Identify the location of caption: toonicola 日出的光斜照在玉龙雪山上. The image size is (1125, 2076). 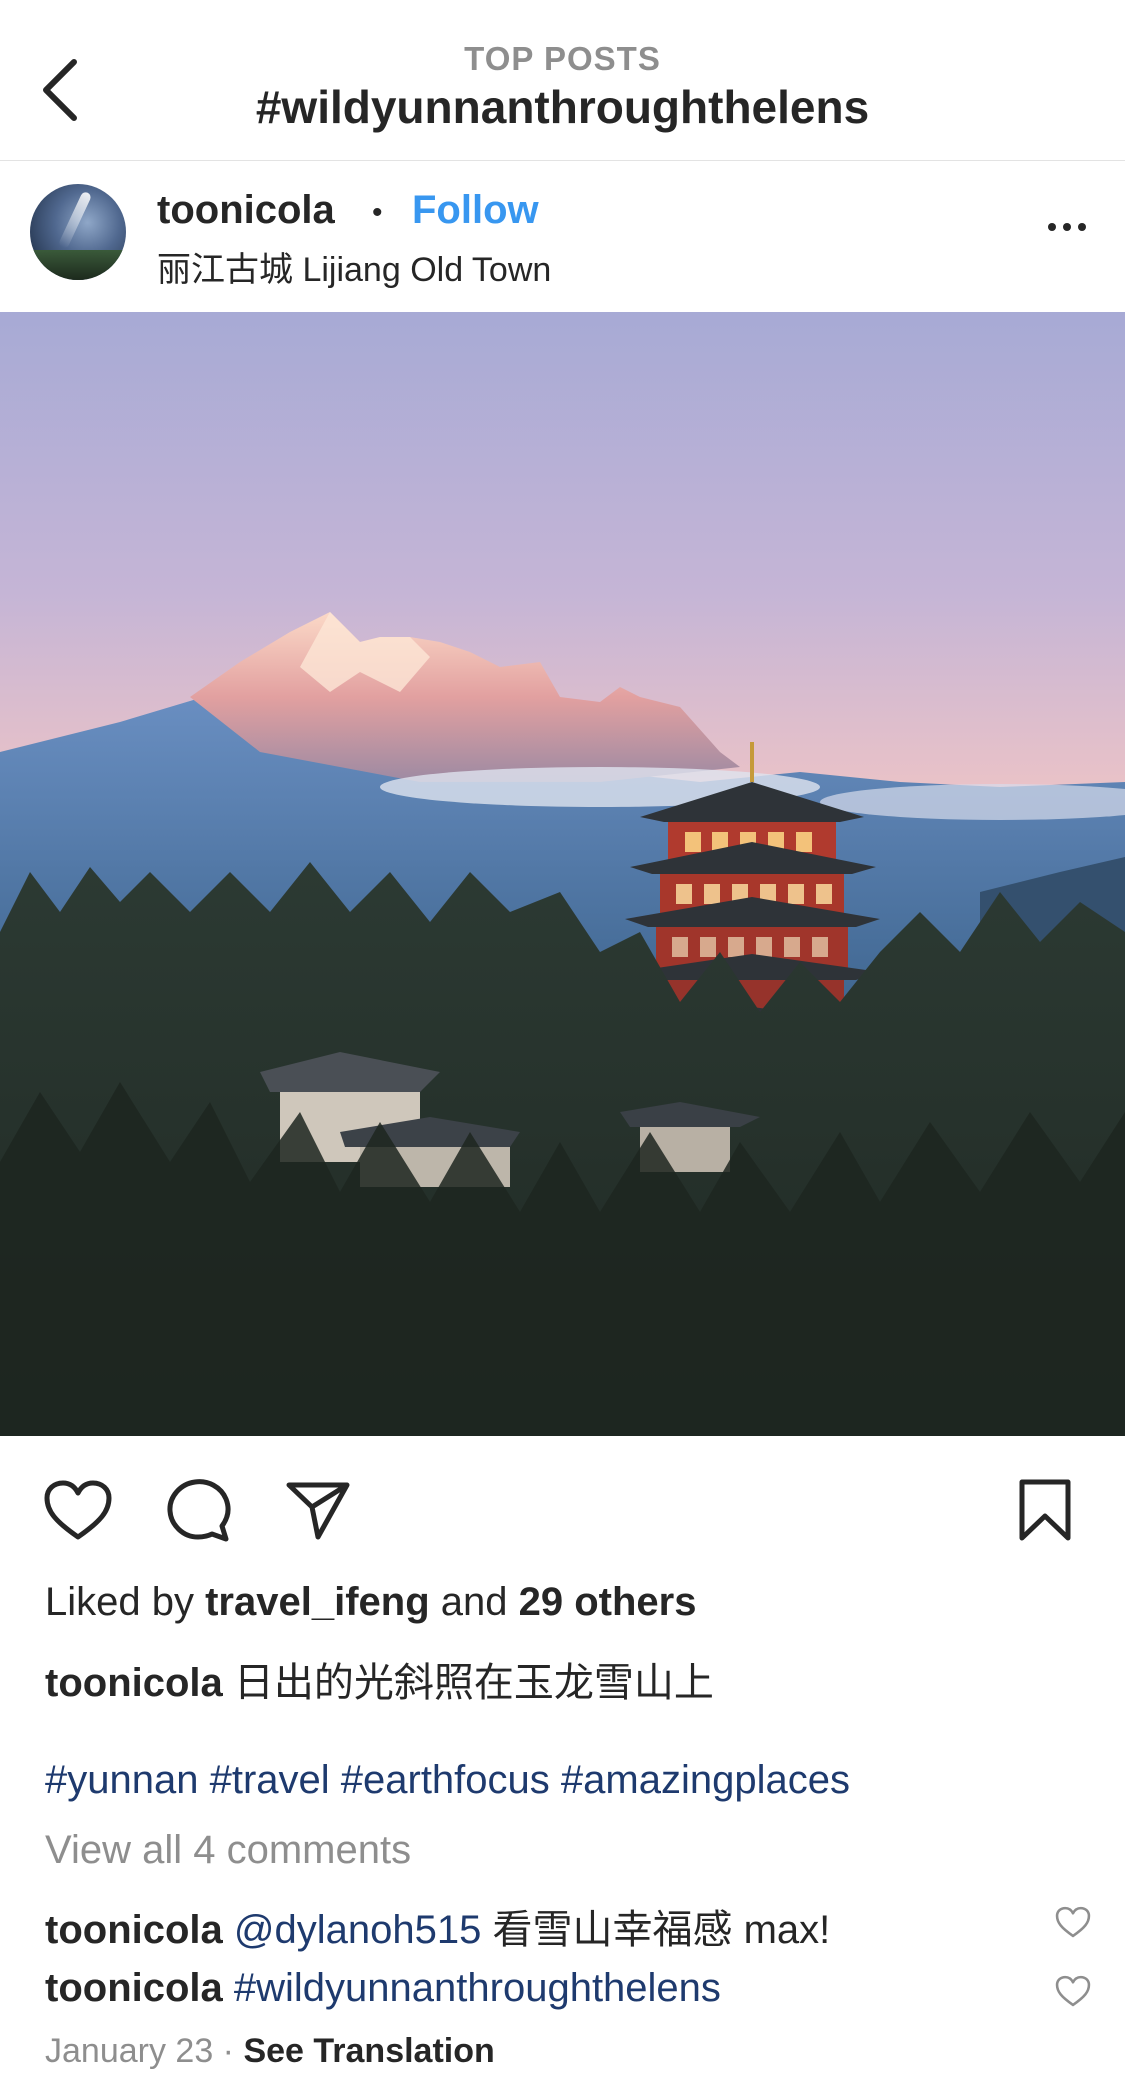
(379, 1679).